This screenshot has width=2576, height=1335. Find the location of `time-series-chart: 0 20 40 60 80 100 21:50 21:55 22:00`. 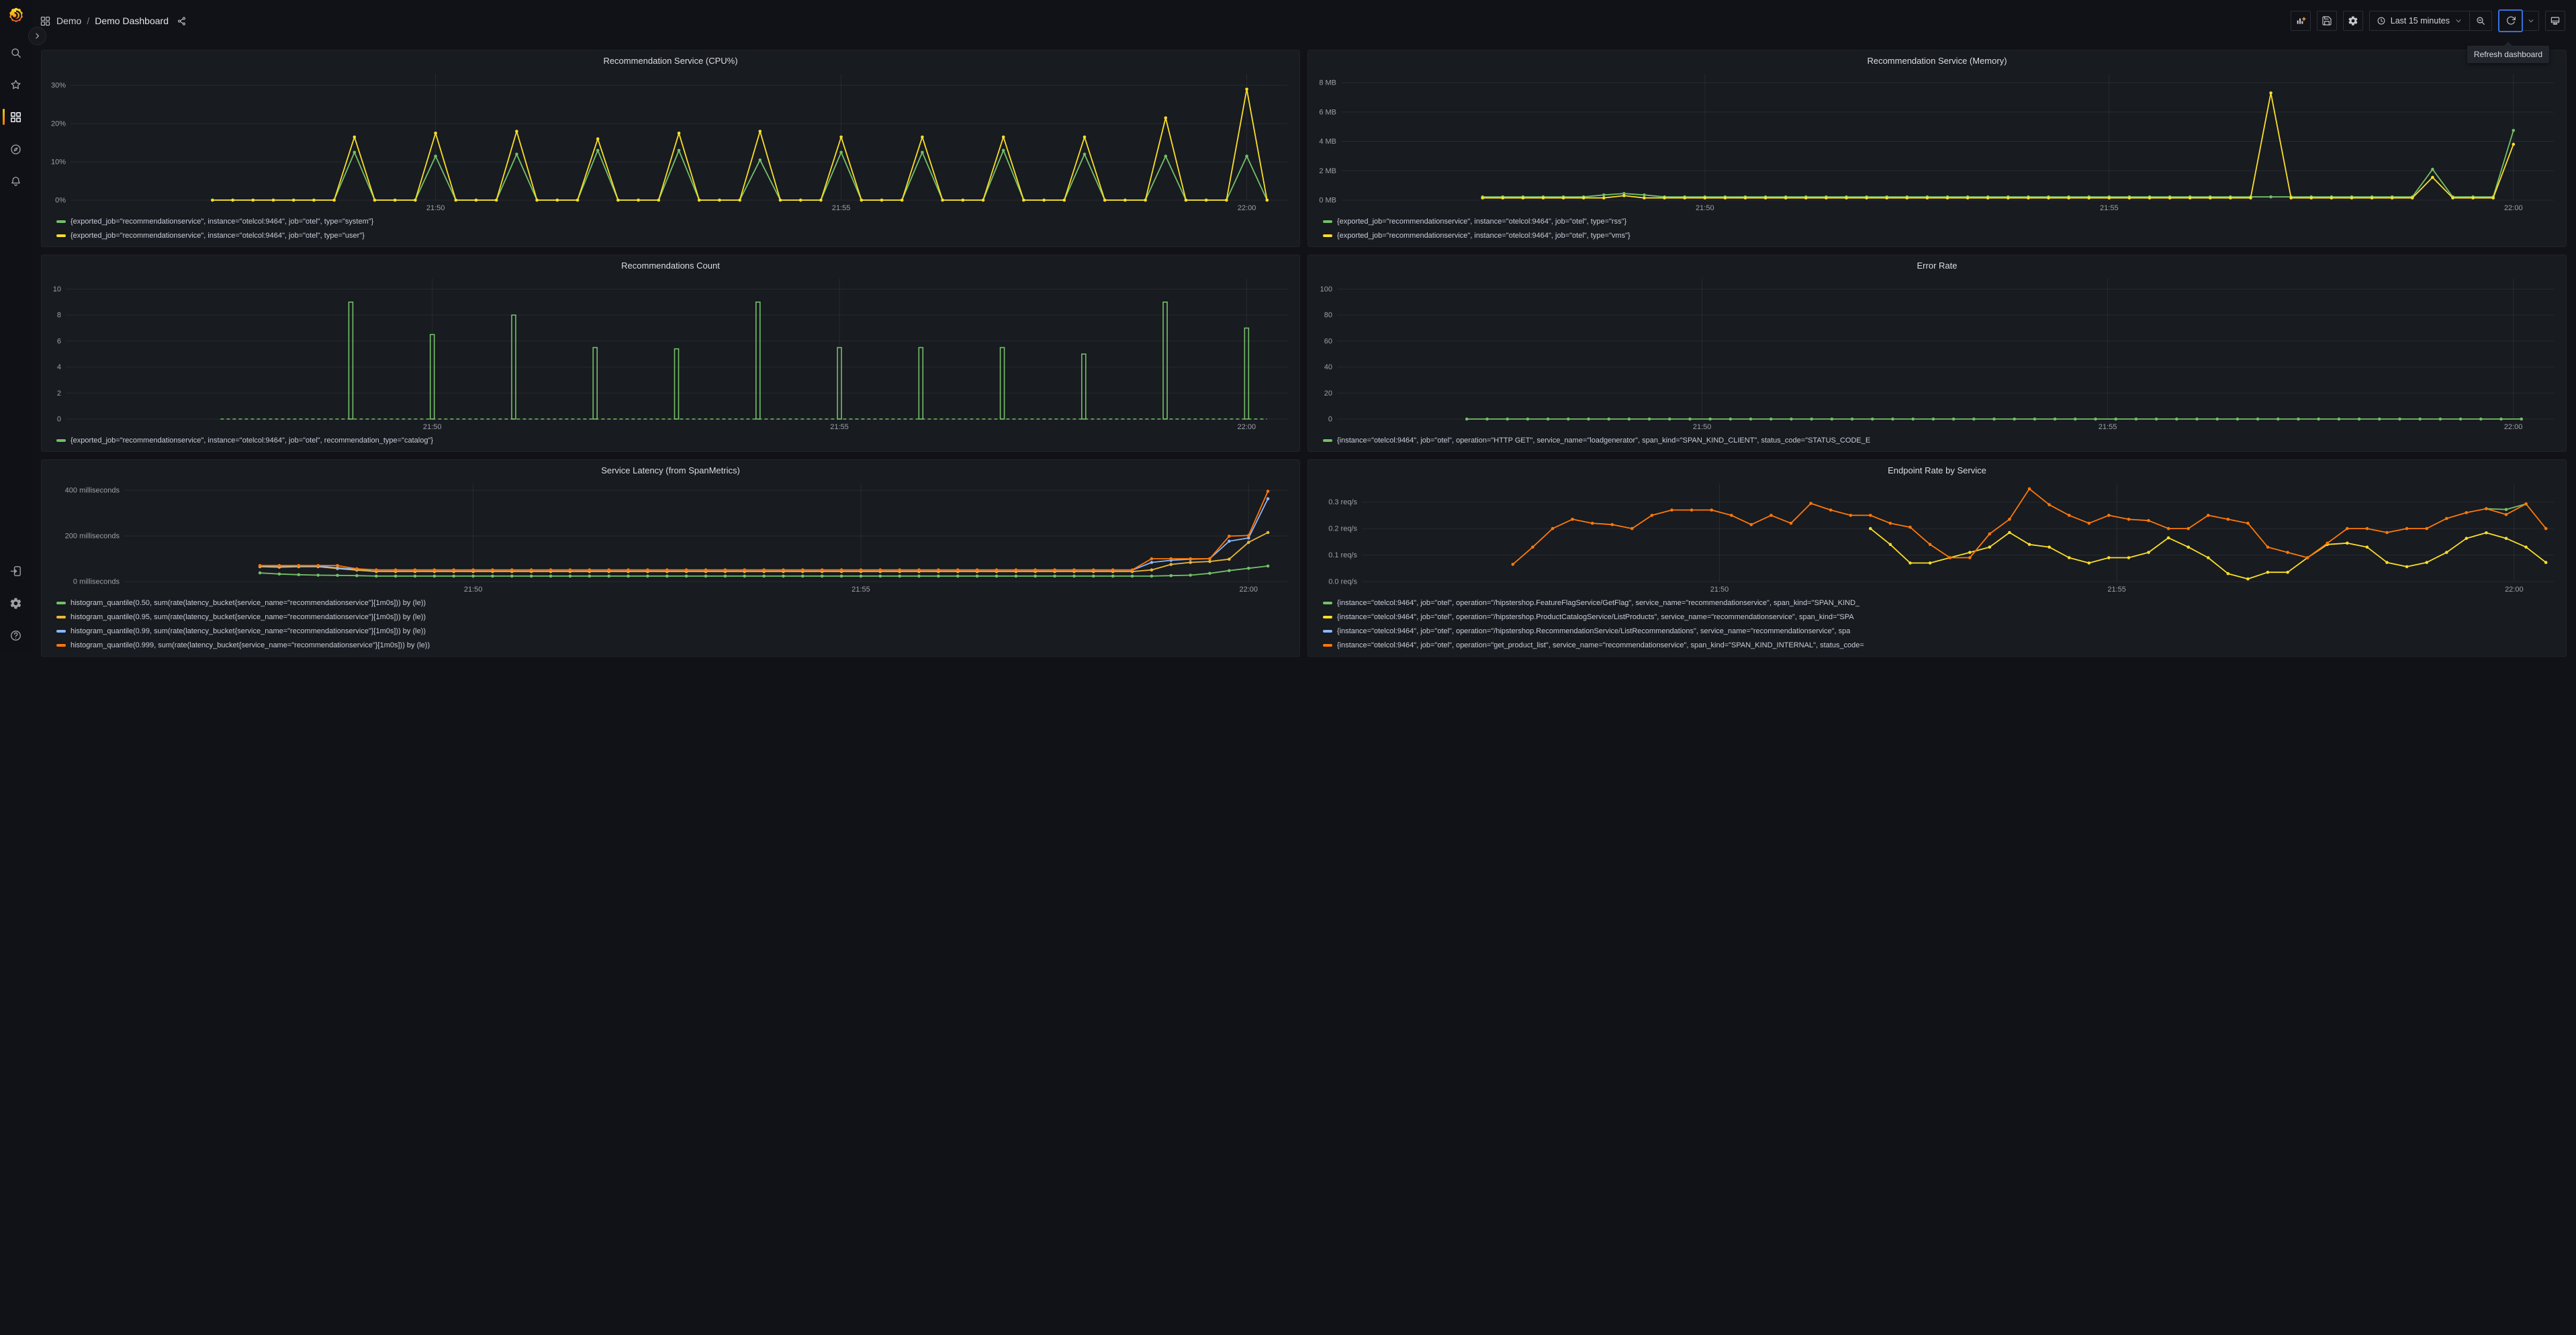

time-series-chart: 0 20 40 60 80 100 21:50 21:55 22:00 is located at coordinates (1937, 352).